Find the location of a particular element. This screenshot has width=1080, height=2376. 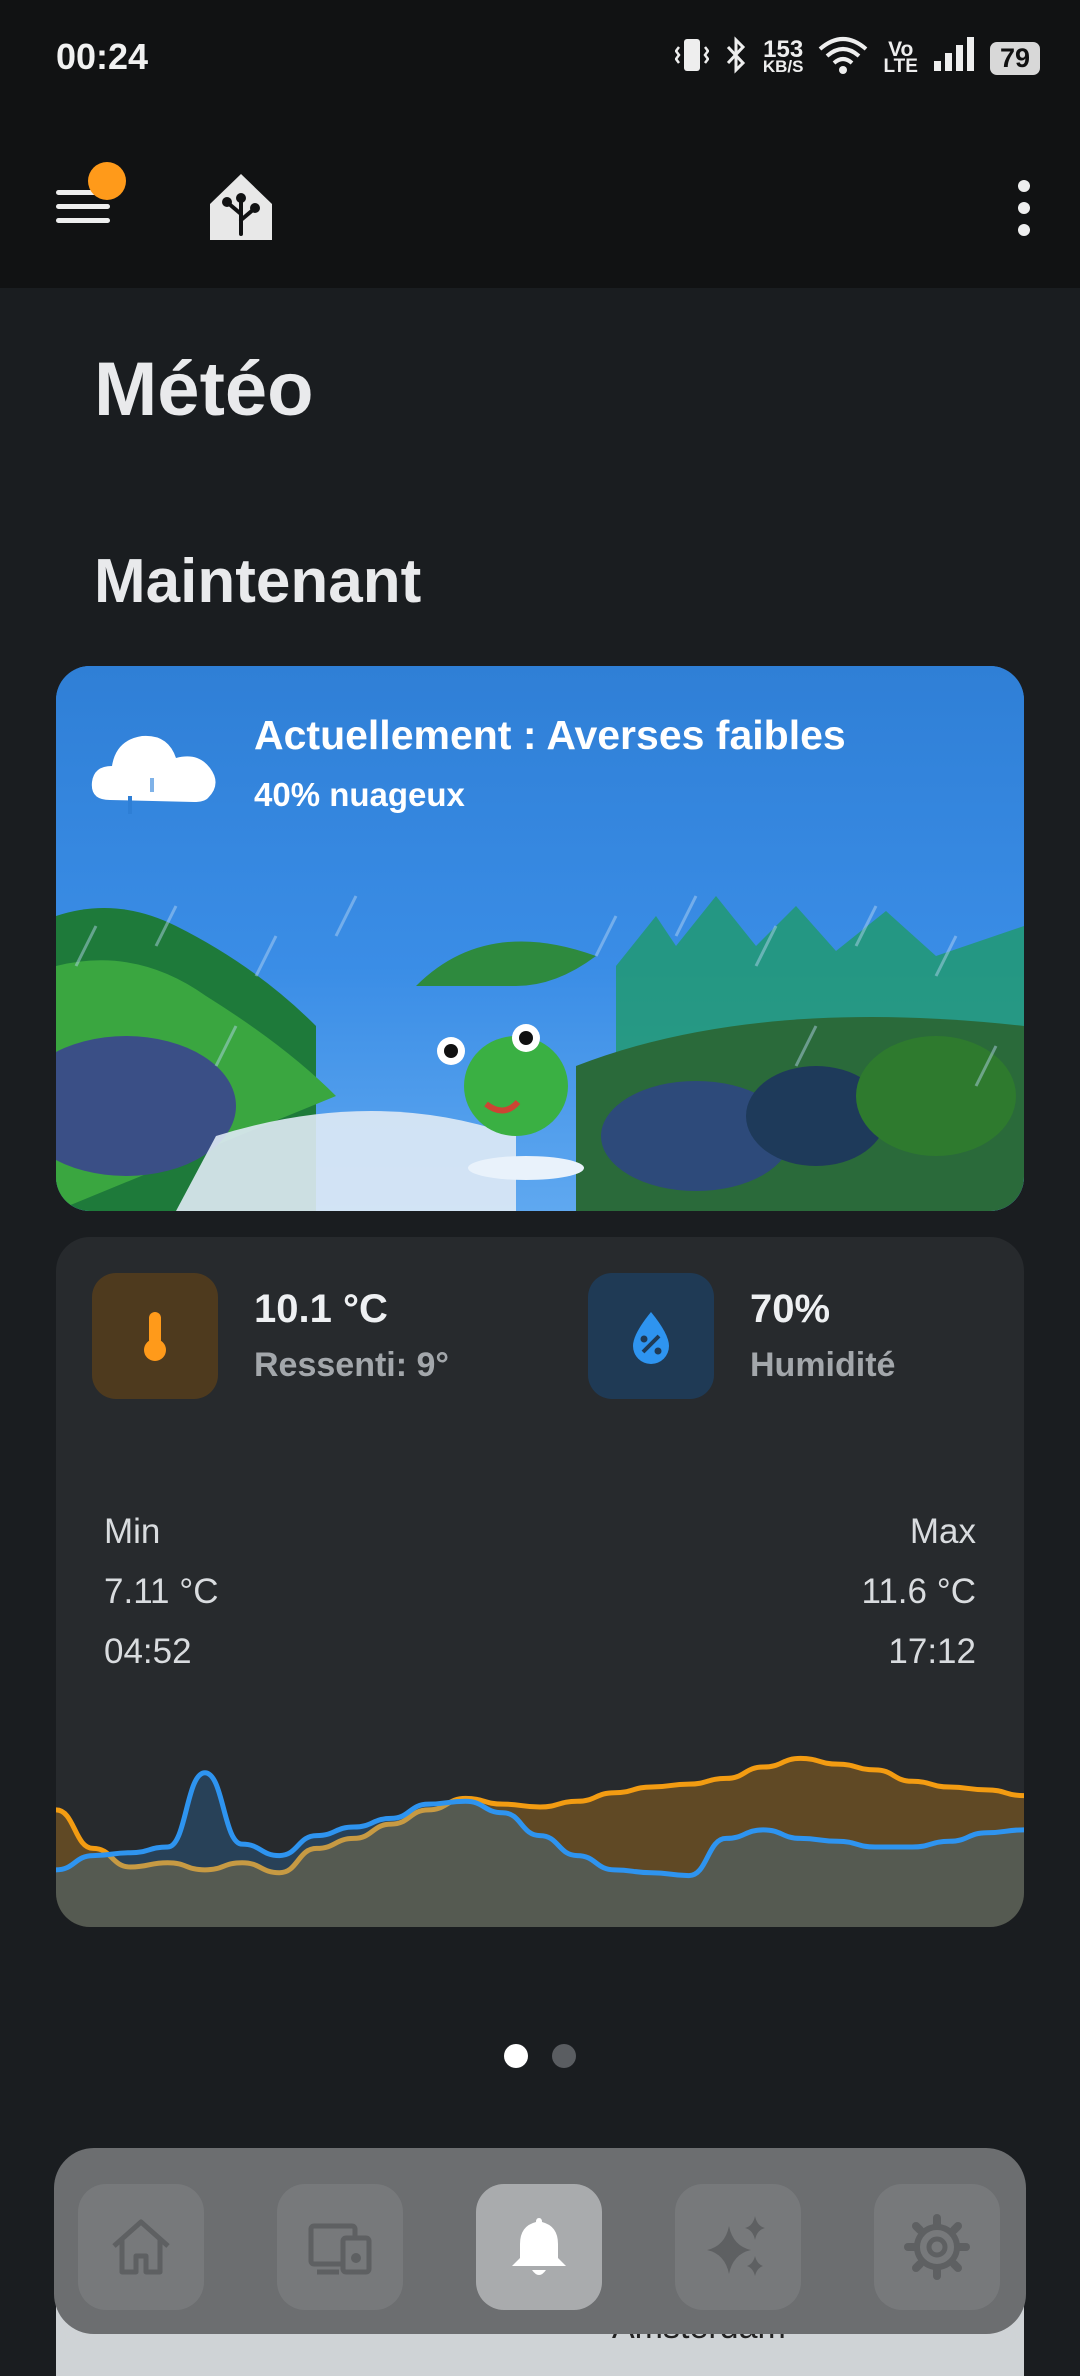

page-title: Météo is located at coordinates (204, 389).